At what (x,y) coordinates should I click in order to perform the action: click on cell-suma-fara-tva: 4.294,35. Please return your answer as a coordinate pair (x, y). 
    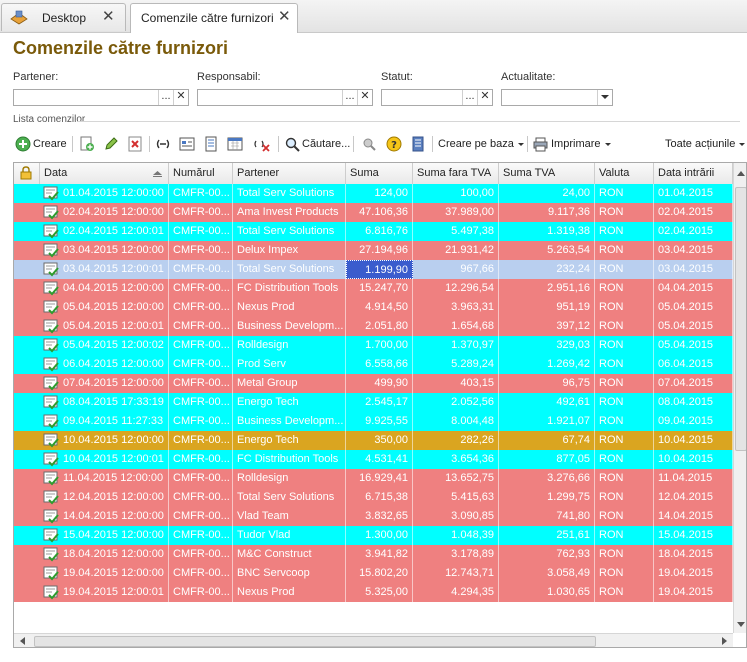
    Looking at the image, I should click on (456, 592).